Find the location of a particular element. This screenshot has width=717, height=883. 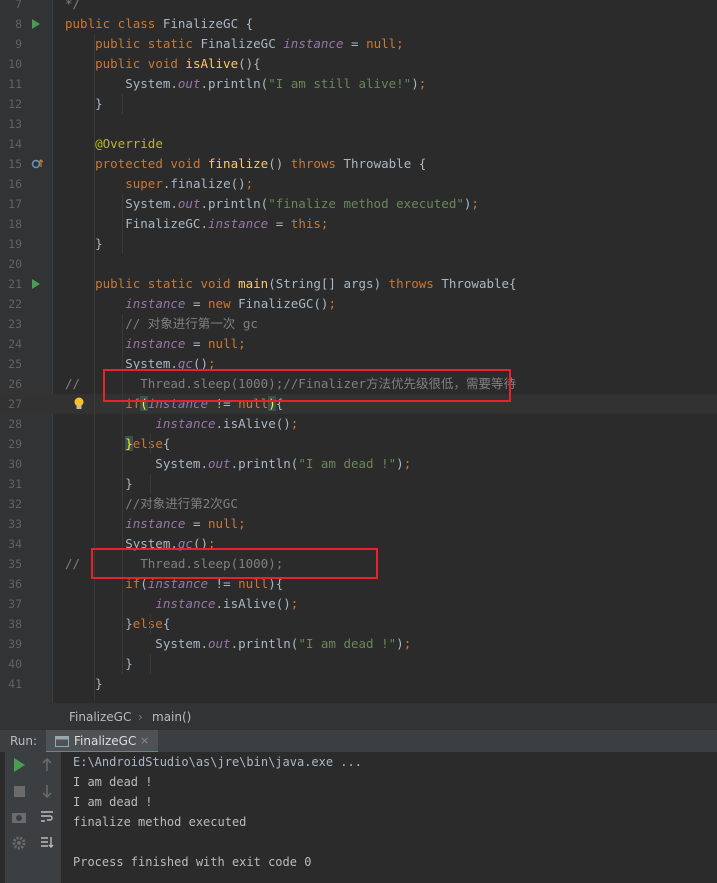

arrow-down-icon is located at coordinates (47, 794).